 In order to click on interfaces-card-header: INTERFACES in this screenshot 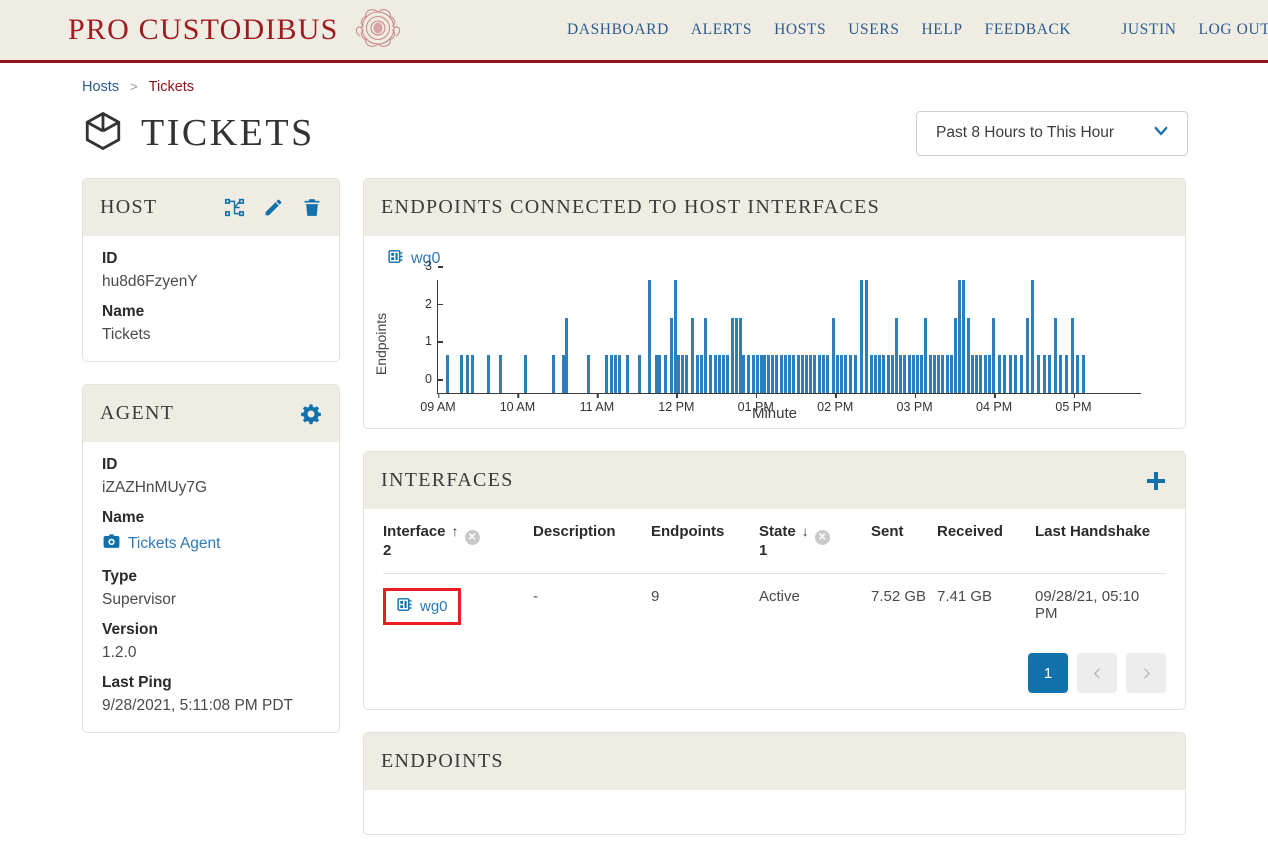, I will do `click(774, 480)`.